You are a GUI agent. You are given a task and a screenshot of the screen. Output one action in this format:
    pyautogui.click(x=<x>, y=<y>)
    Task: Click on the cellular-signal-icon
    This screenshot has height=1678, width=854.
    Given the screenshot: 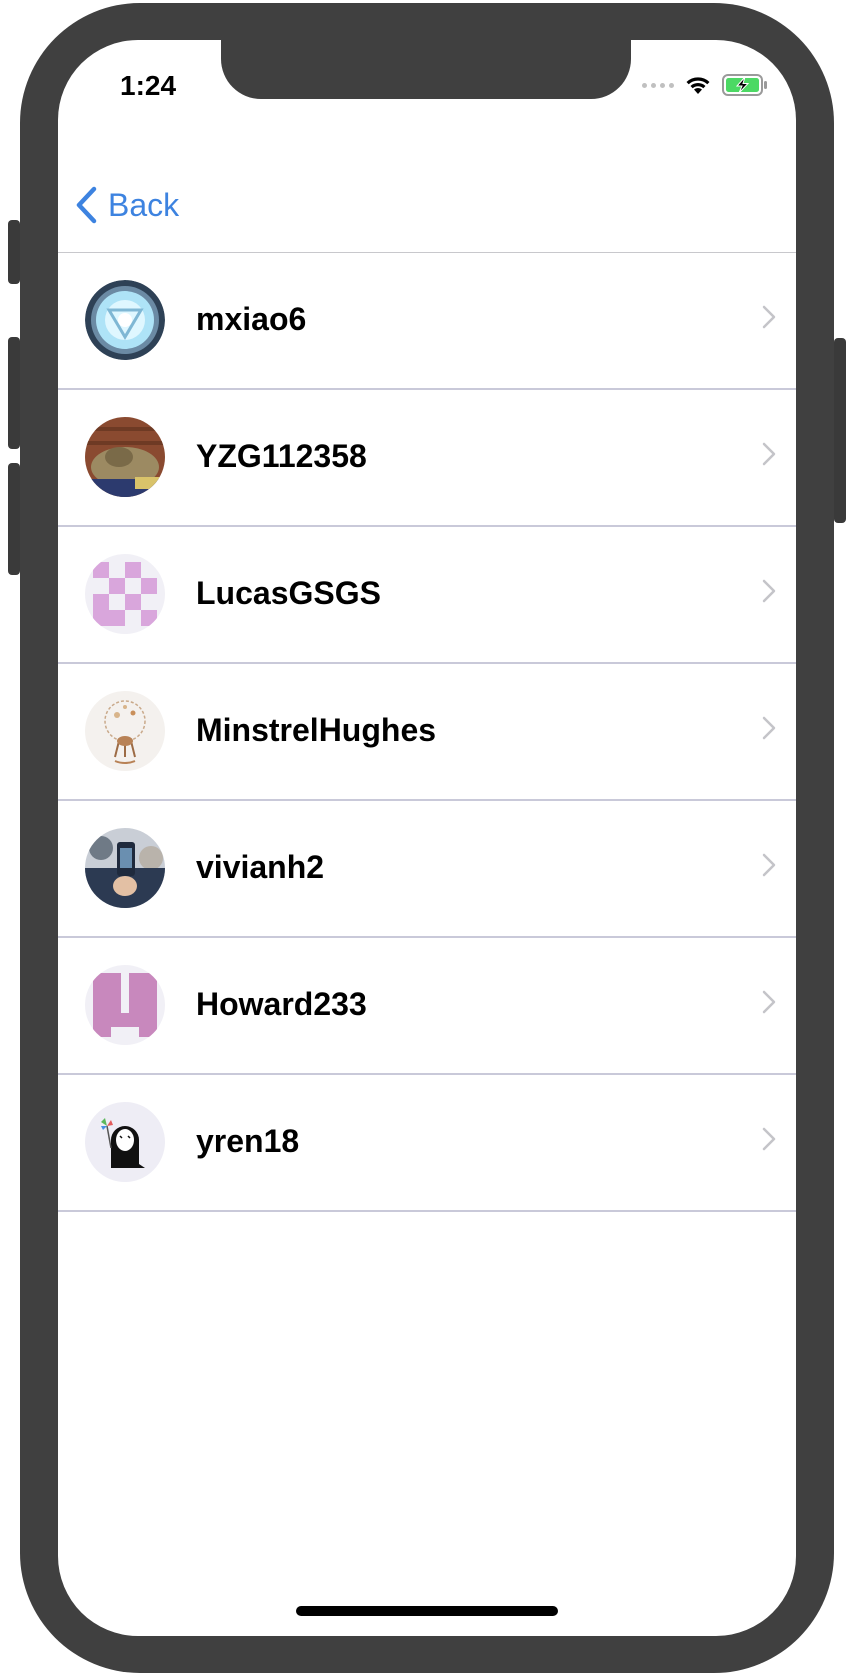 What is the action you would take?
    pyautogui.click(x=658, y=85)
    